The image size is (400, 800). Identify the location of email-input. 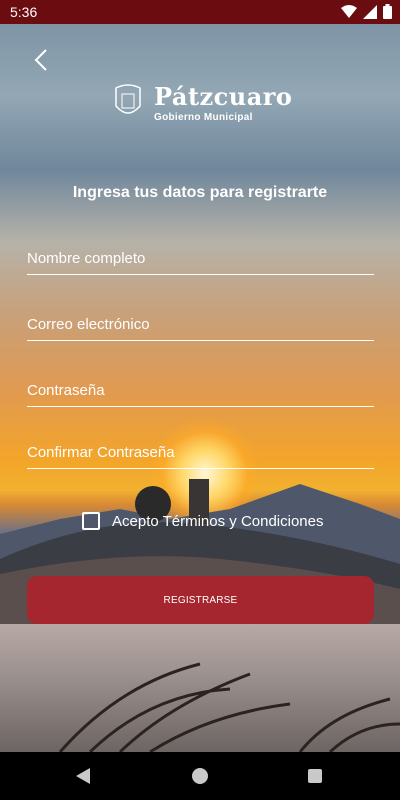
(200, 324).